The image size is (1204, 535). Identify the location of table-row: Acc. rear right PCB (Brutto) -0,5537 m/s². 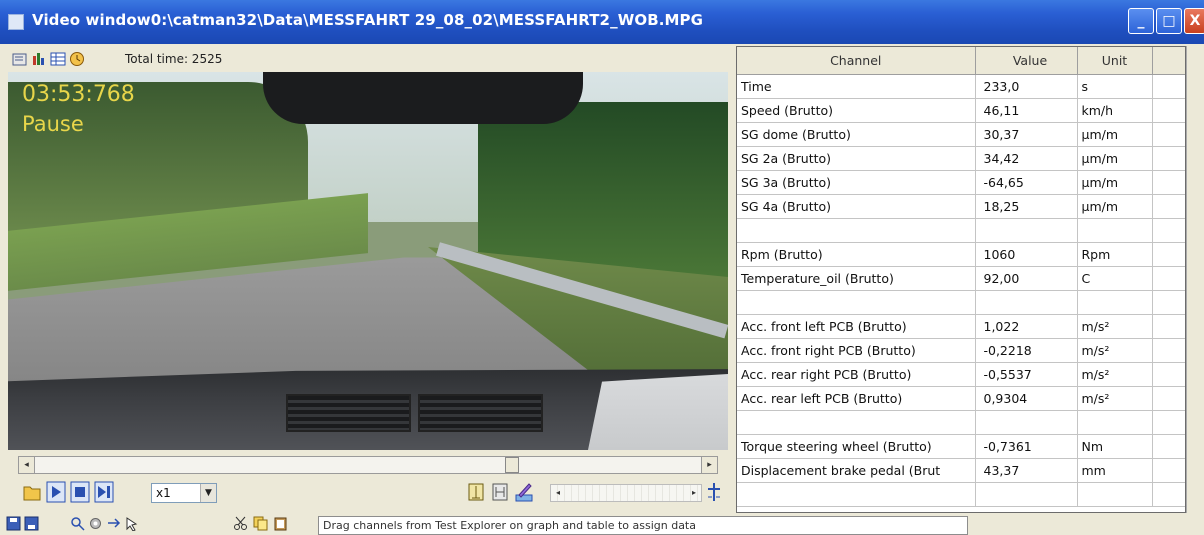
(961, 374).